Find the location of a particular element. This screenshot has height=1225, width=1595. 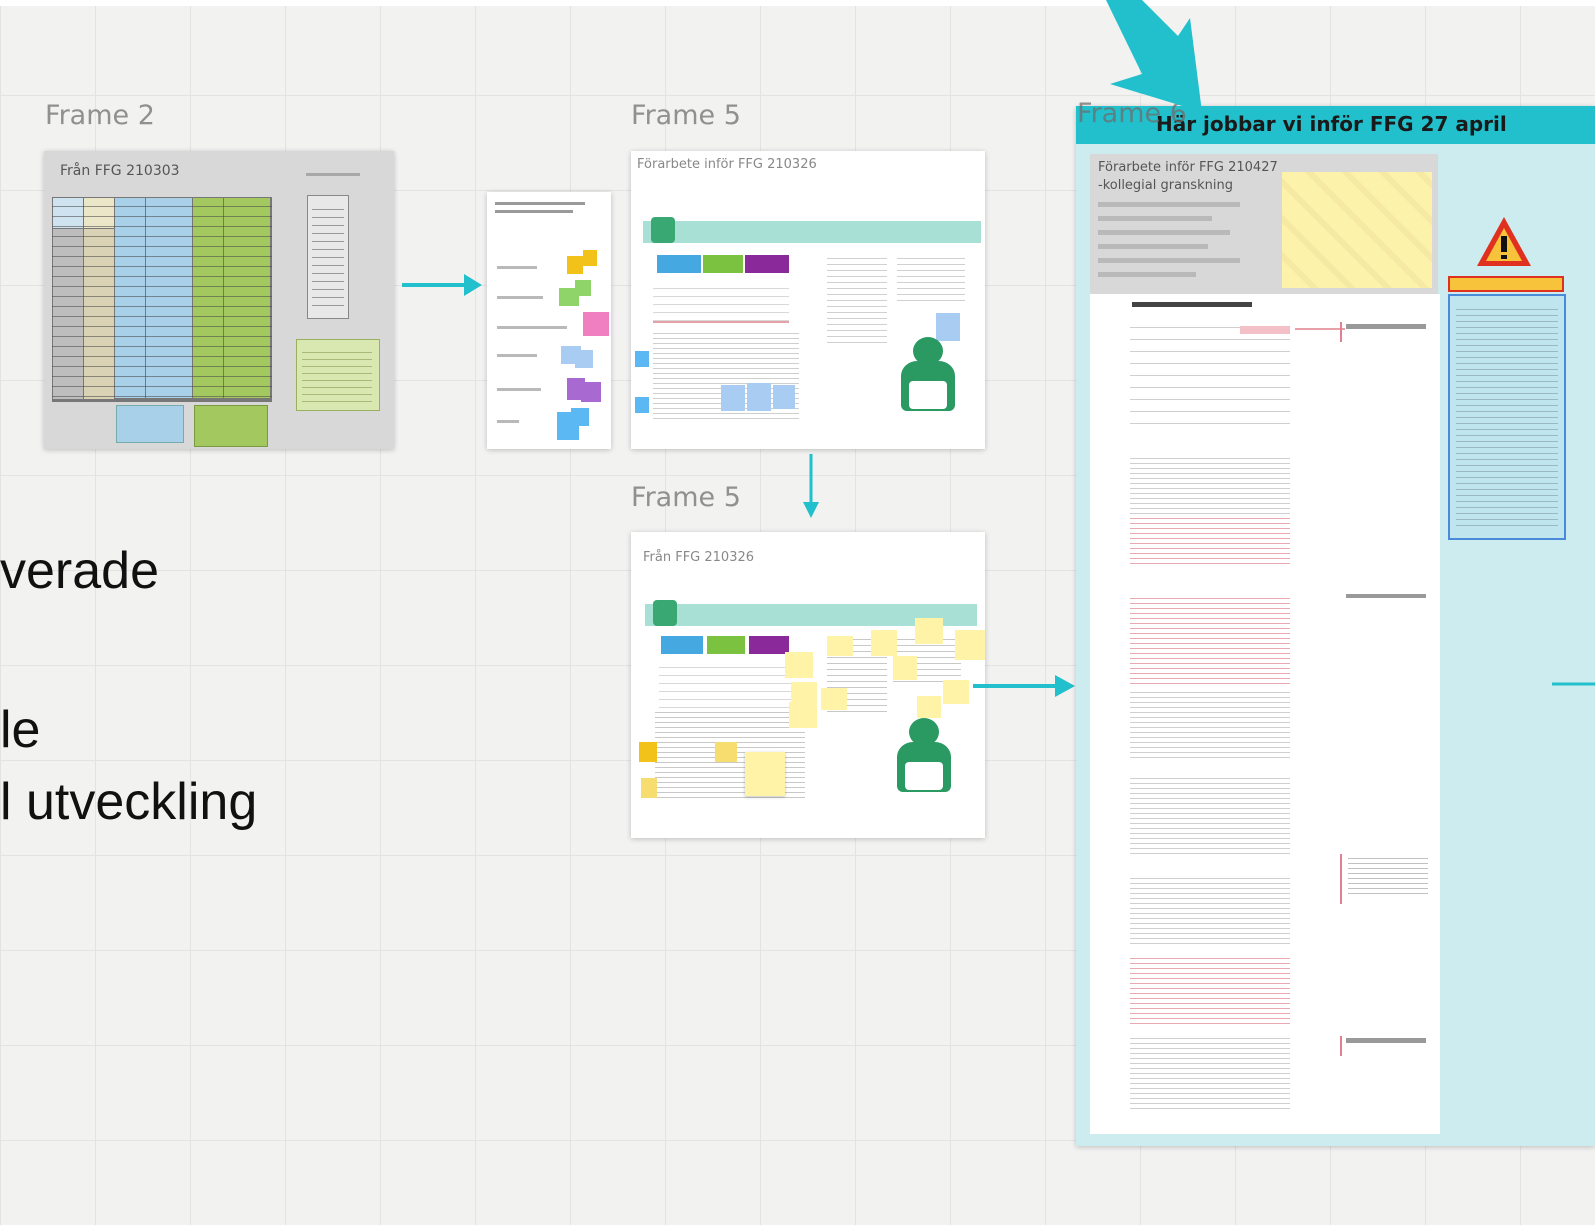

arrow-down-icon is located at coordinates (811, 486).